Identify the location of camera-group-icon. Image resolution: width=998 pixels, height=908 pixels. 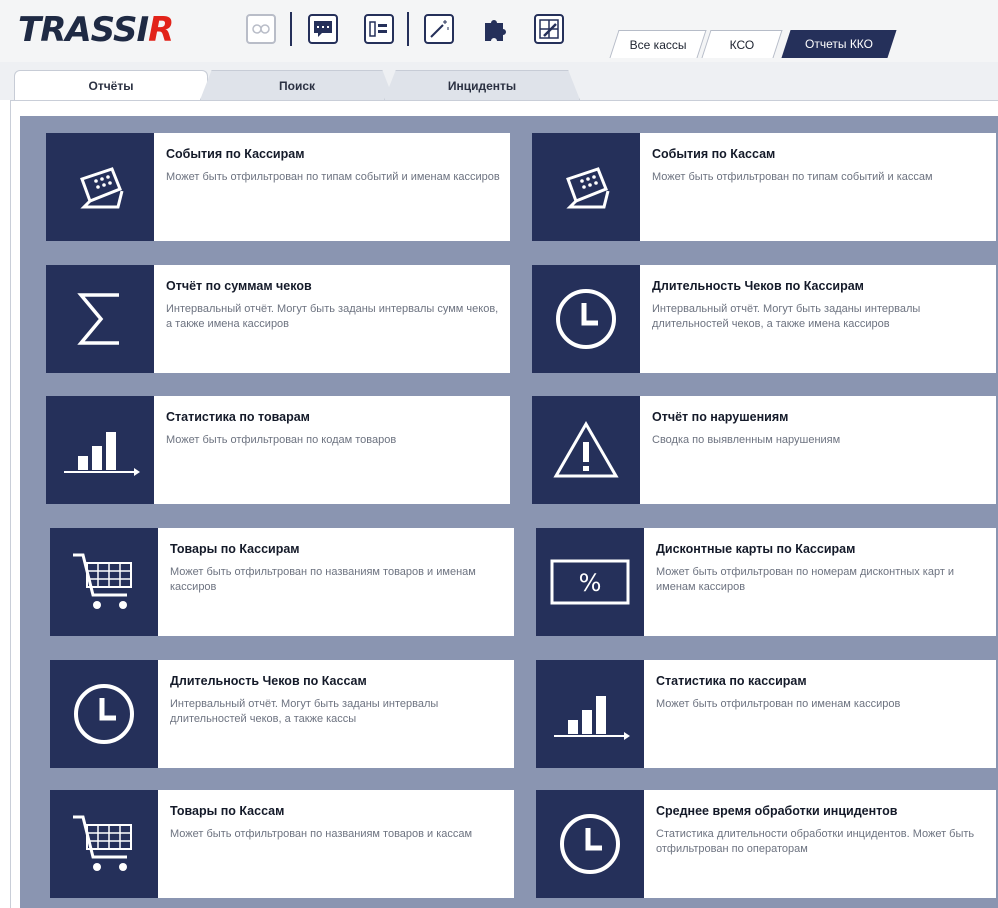
(261, 29).